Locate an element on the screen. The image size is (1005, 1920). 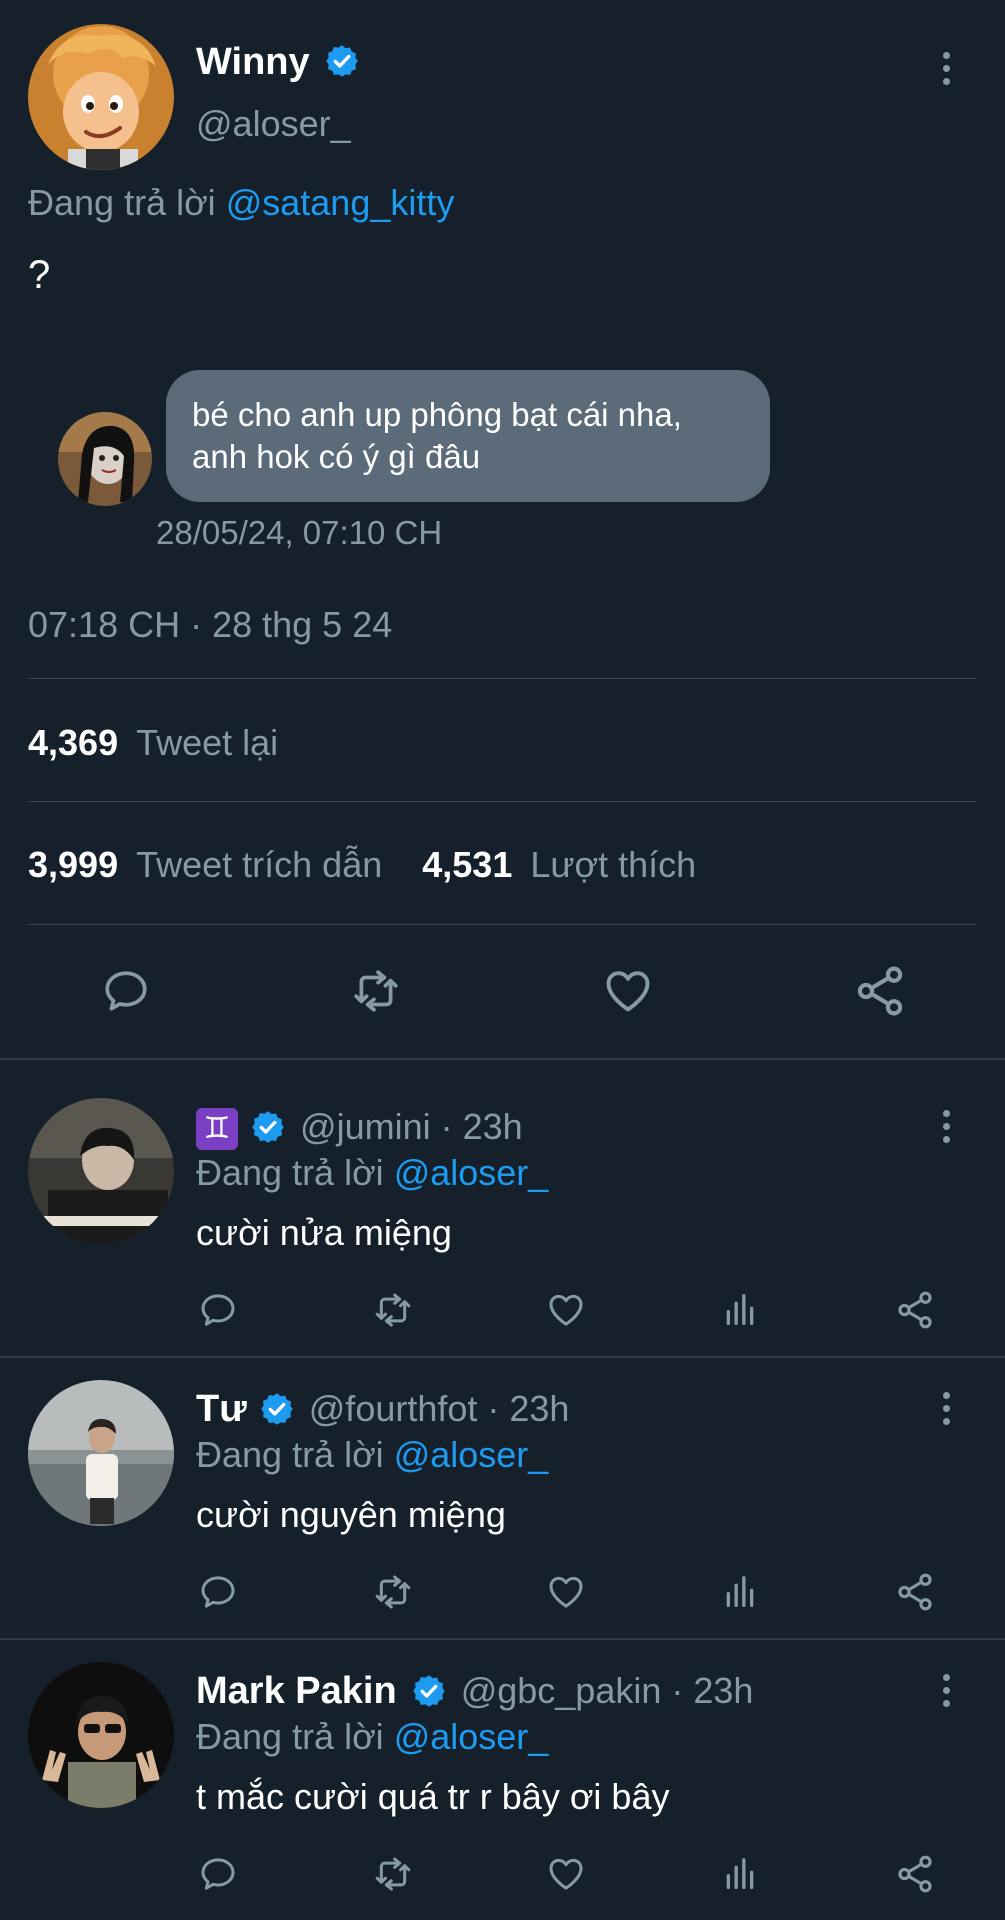
dm-message-line-2: anh hok có ý gì đâu is located at coordinates (336, 456).